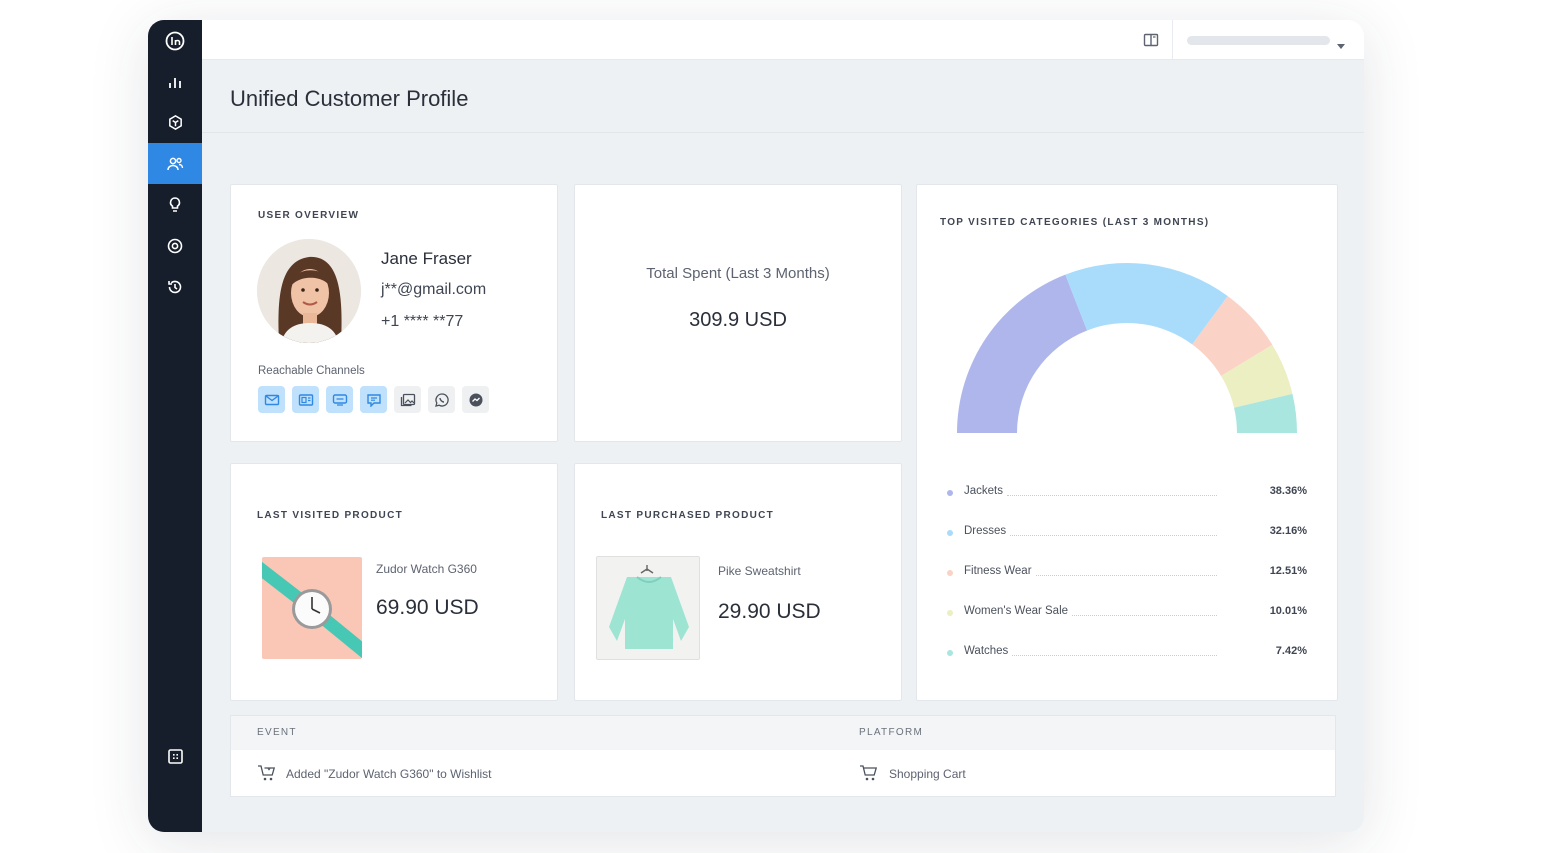 Image resolution: width=1546 pixels, height=853 pixels. What do you see at coordinates (441, 399) in the screenshot?
I see `whatsapp-icon` at bounding box center [441, 399].